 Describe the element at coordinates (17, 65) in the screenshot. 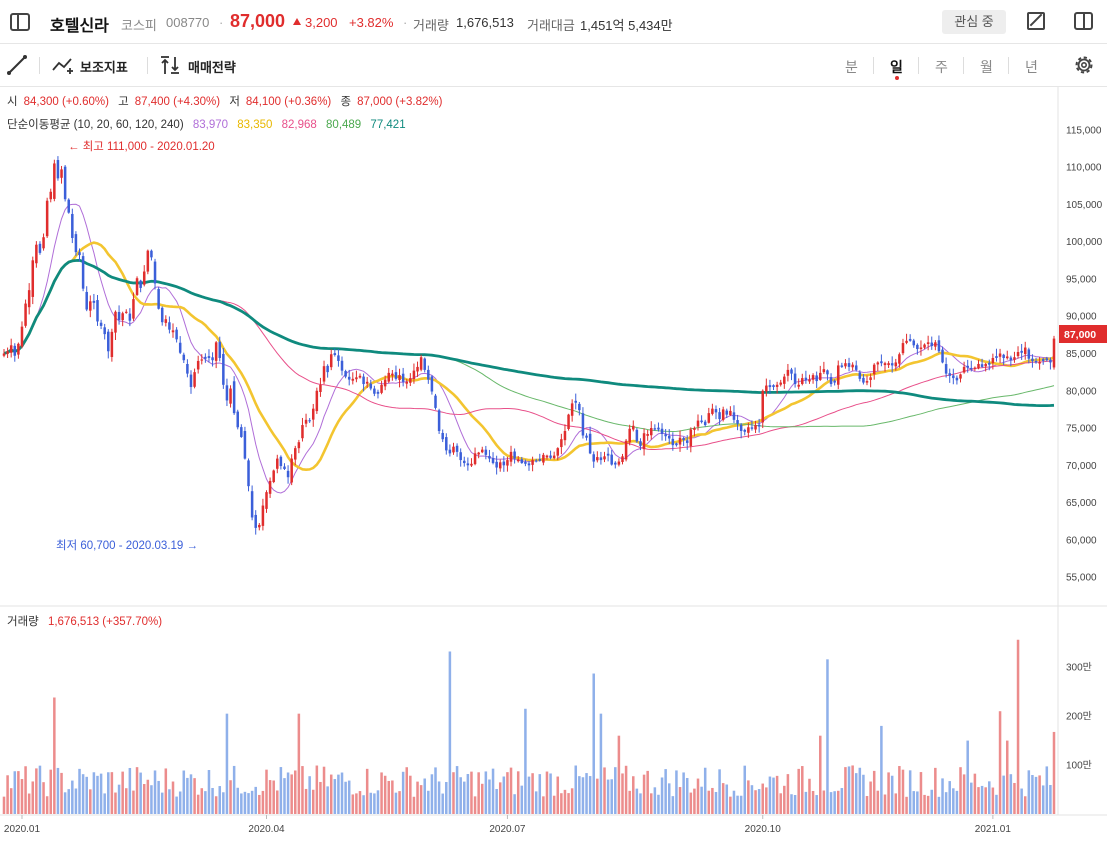

I see `draw-line-icon` at that location.